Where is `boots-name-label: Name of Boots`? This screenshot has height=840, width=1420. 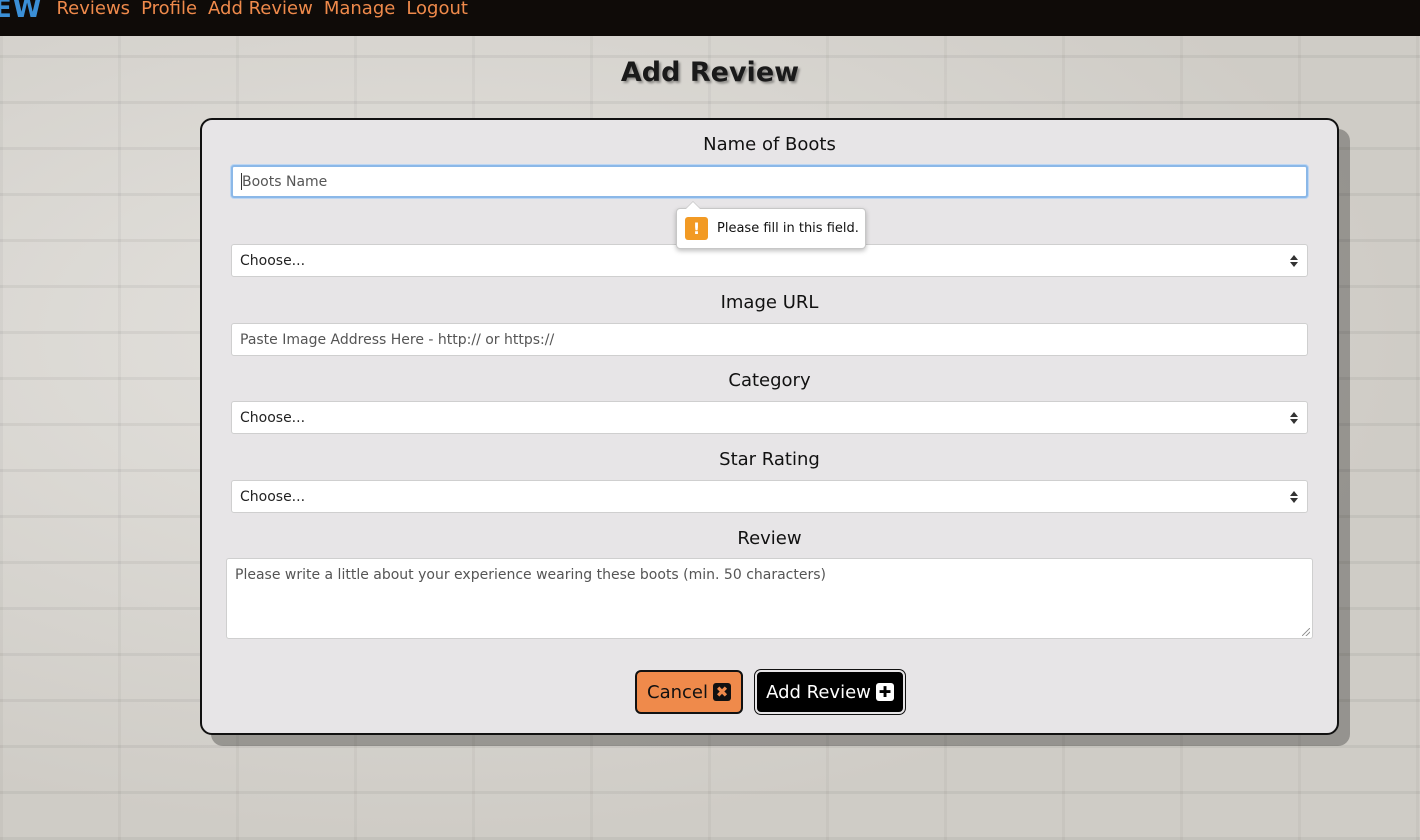 boots-name-label: Name of Boots is located at coordinates (769, 144).